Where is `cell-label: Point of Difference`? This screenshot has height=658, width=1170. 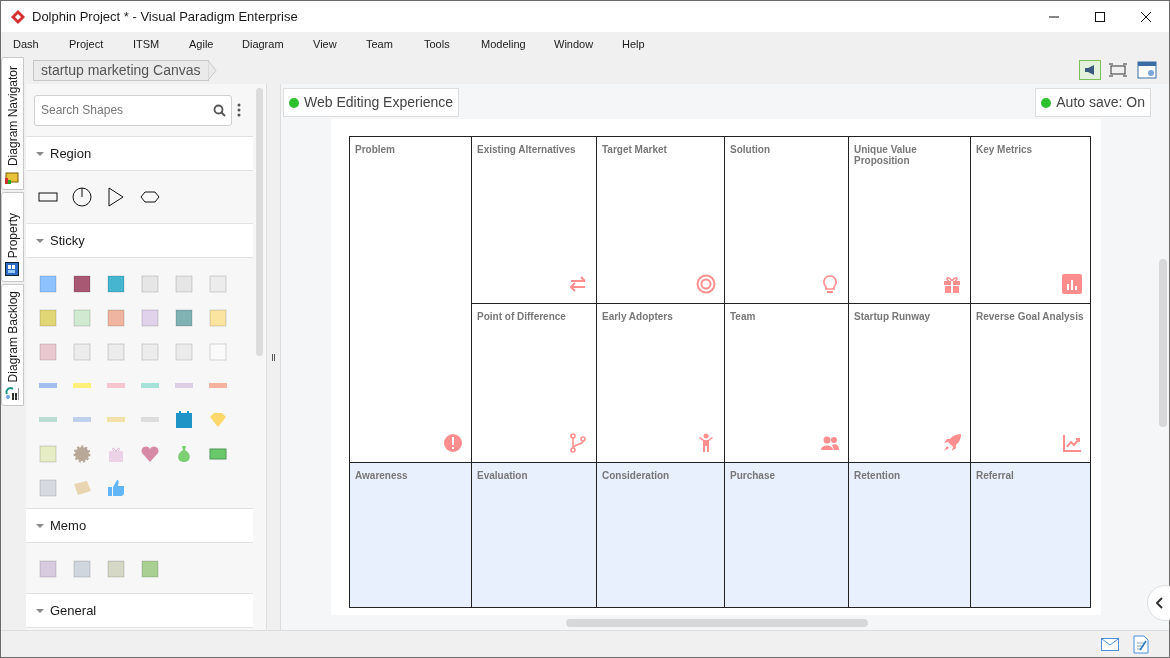
cell-label: Point of Difference is located at coordinates (522, 316).